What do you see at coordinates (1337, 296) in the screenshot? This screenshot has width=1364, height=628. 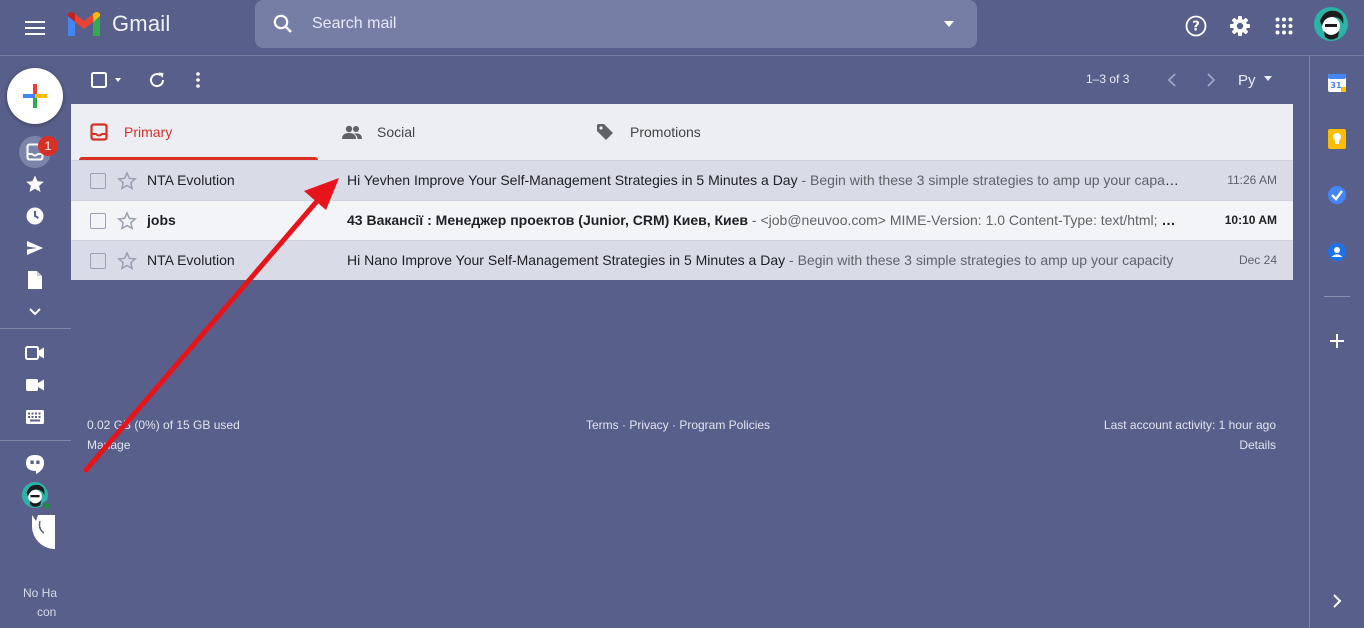 I see `side-panel-separator` at bounding box center [1337, 296].